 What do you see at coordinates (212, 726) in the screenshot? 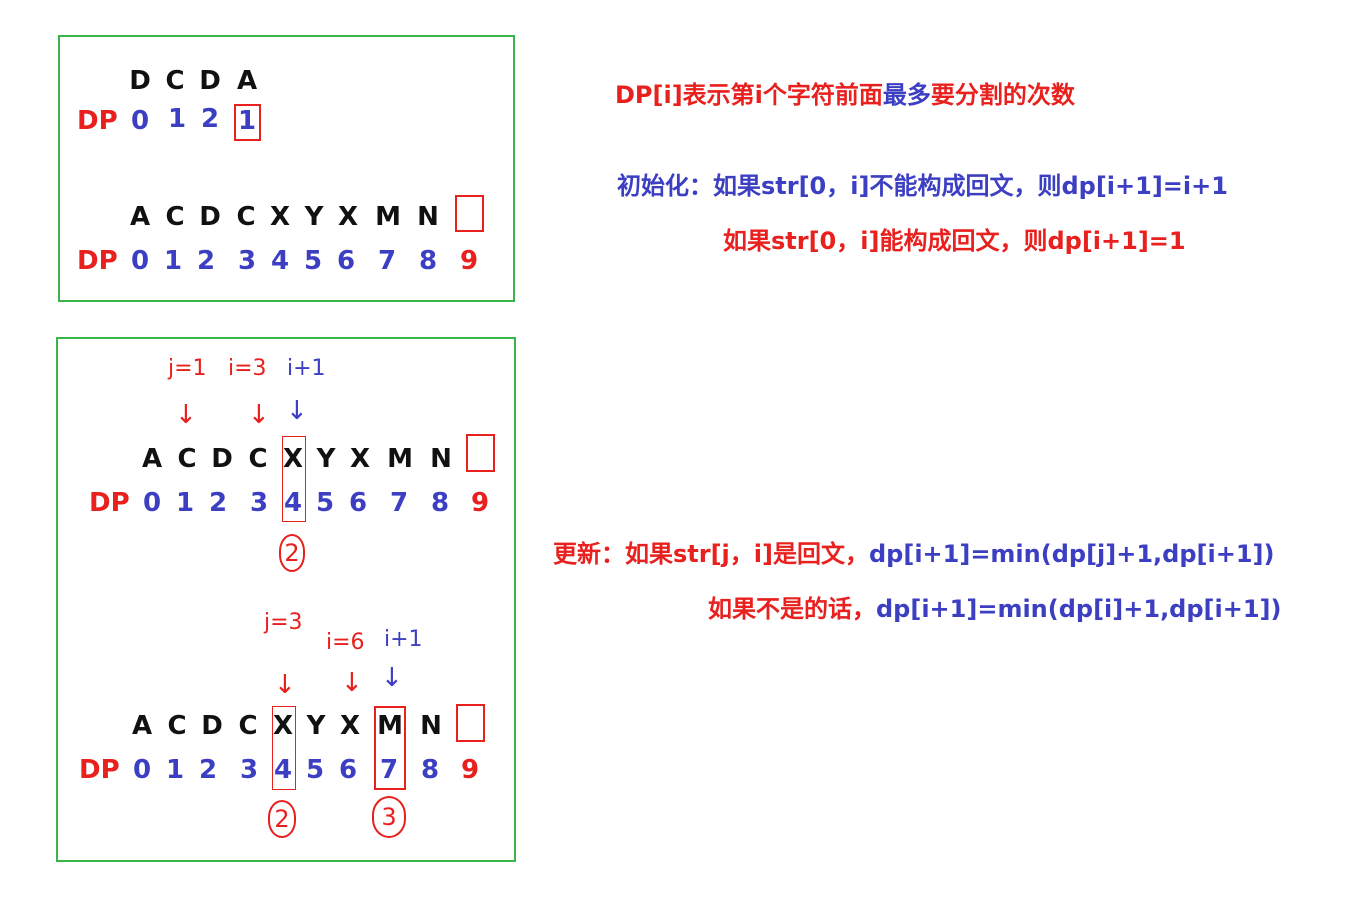
I see `u2-char-2: D` at bounding box center [212, 726].